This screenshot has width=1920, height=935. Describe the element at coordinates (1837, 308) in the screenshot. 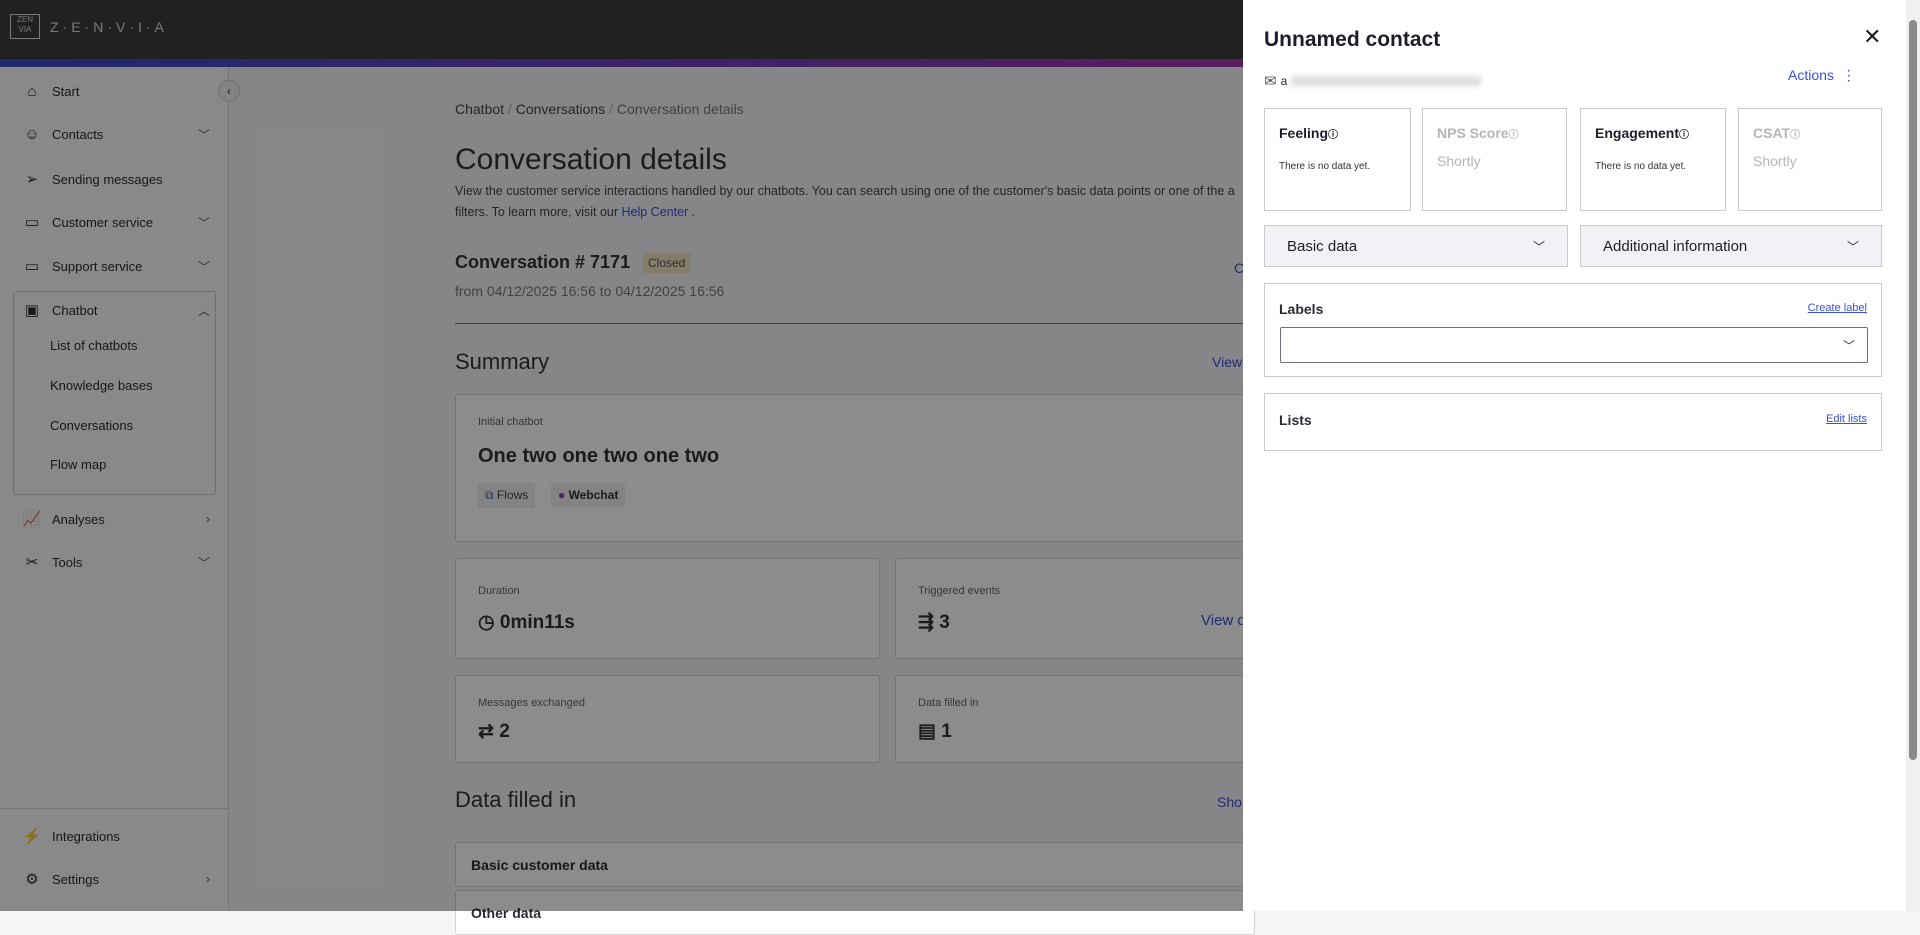

I see `create-label-link: Create label` at that location.